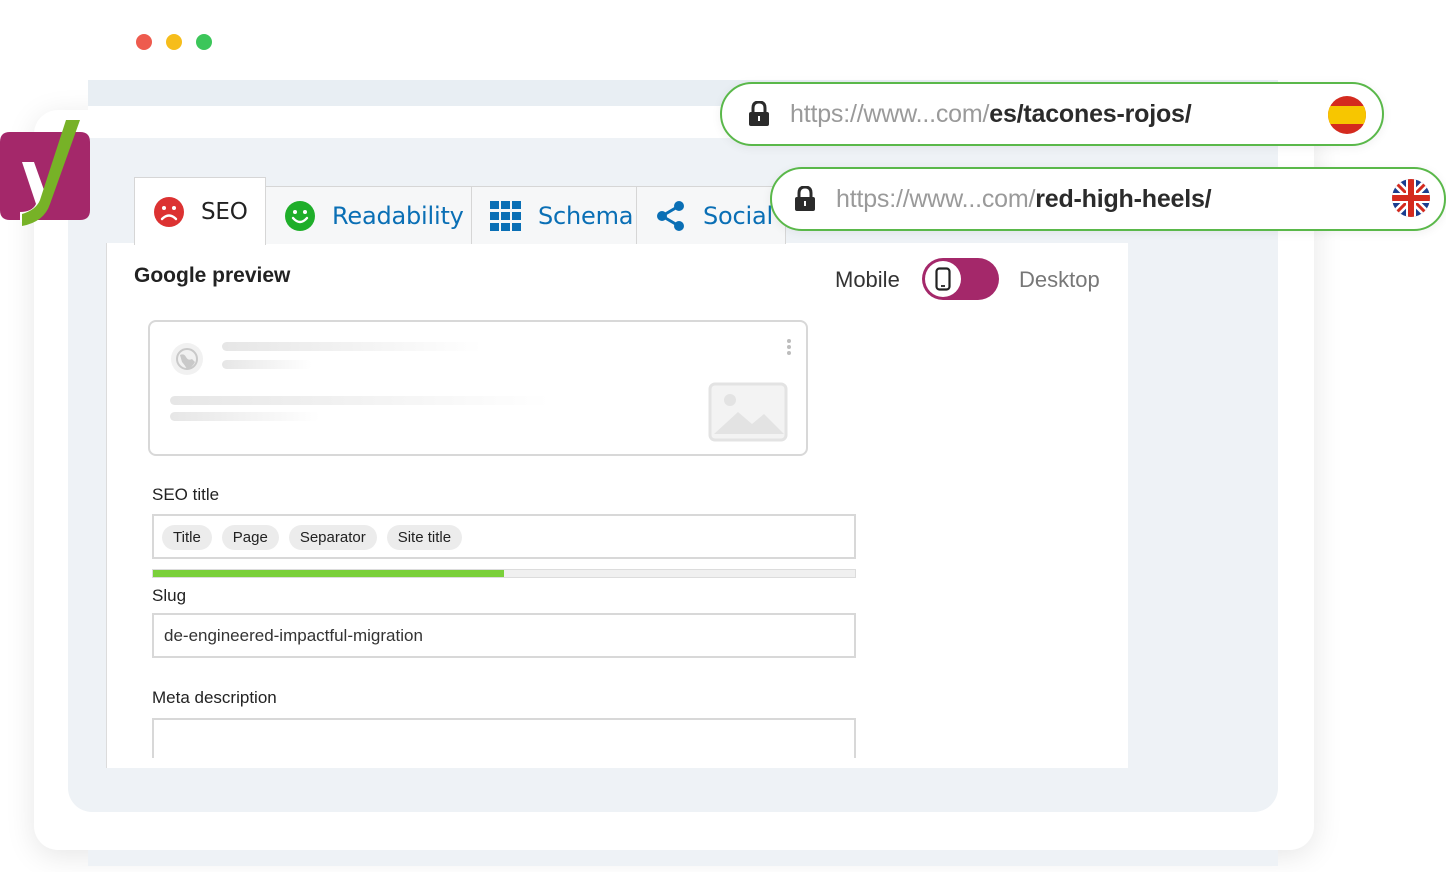 This screenshot has height=872, width=1446. I want to click on url-spanish-text: https://www...com/es/tacones-rojos/, so click(991, 114).